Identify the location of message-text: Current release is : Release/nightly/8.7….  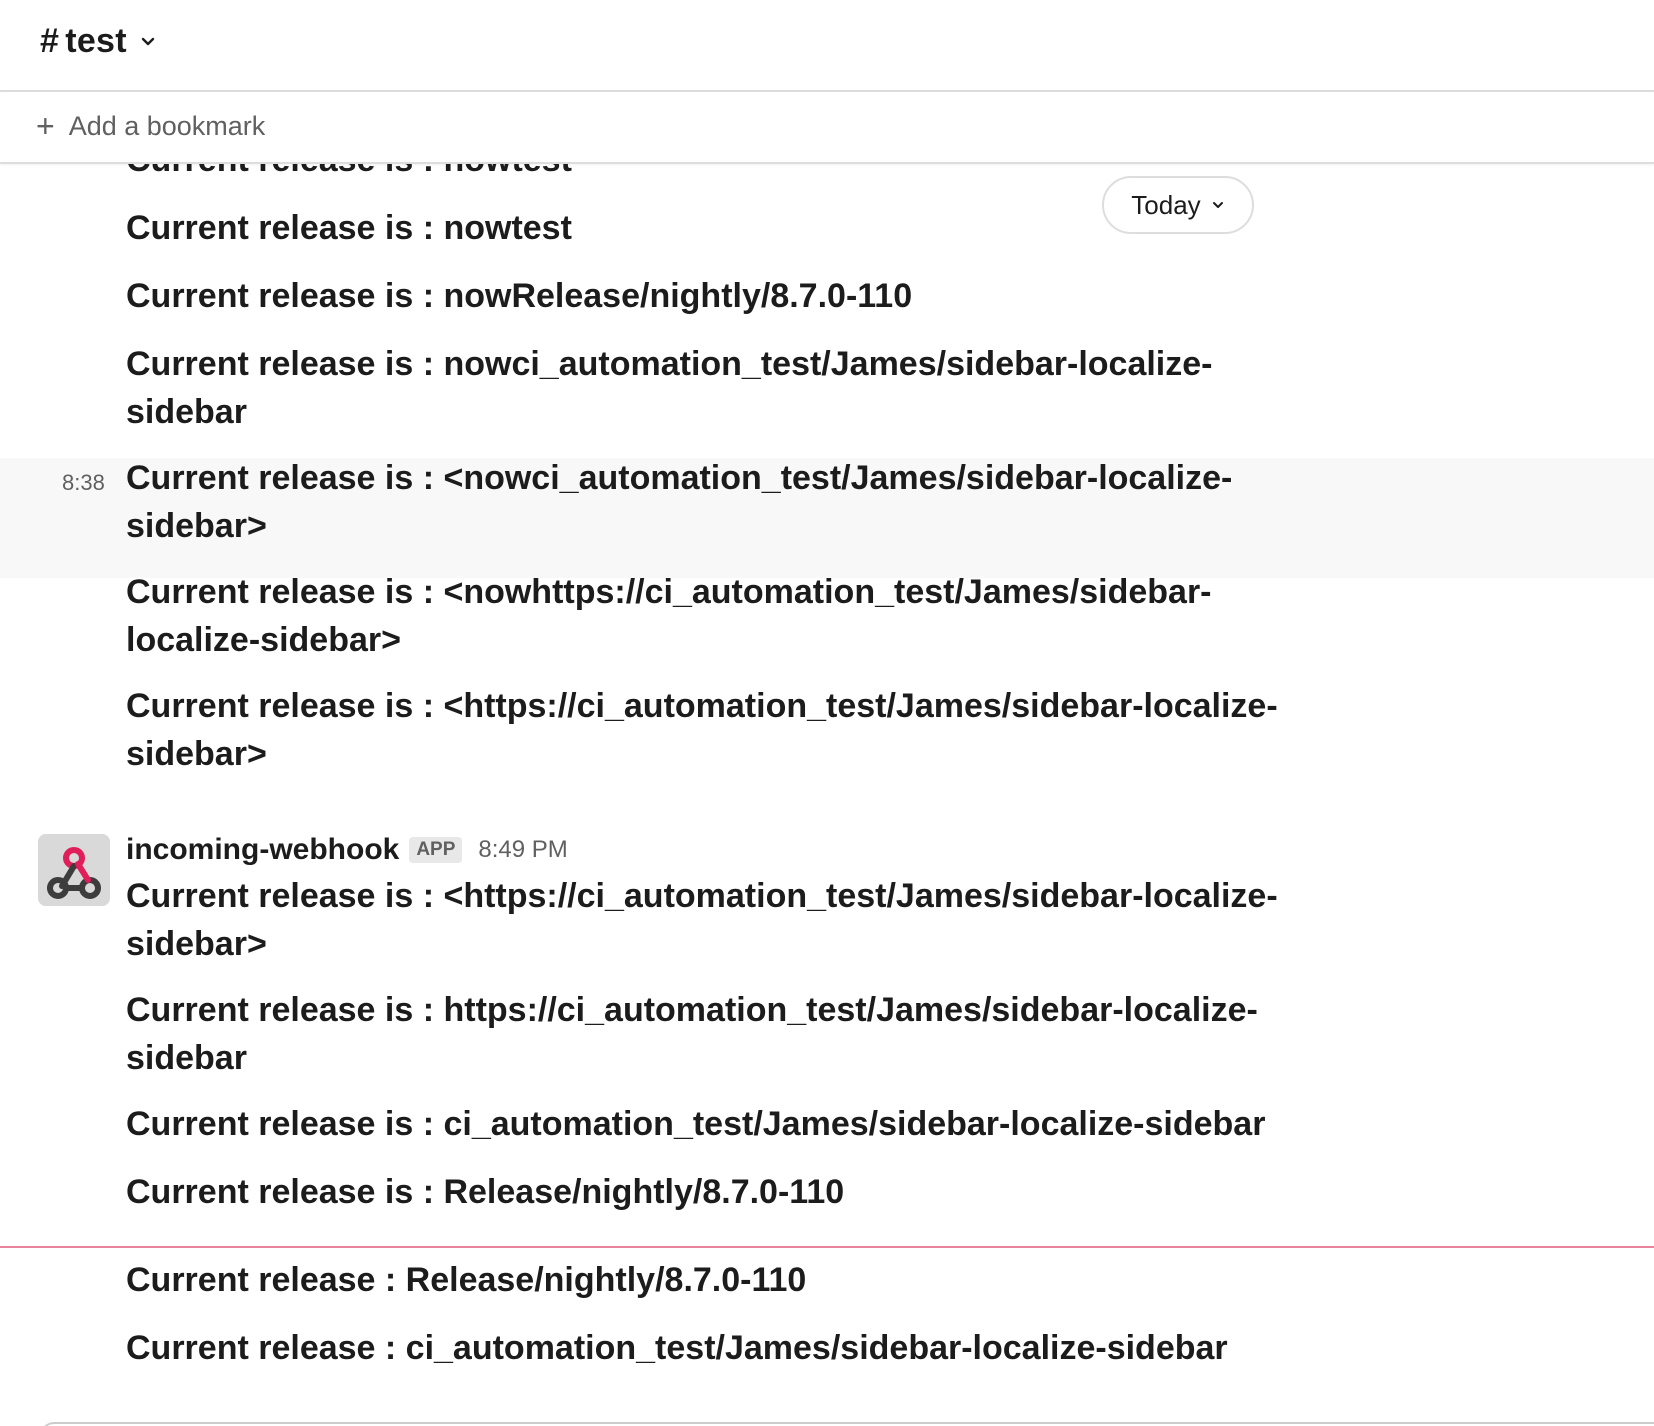
(485, 1192).